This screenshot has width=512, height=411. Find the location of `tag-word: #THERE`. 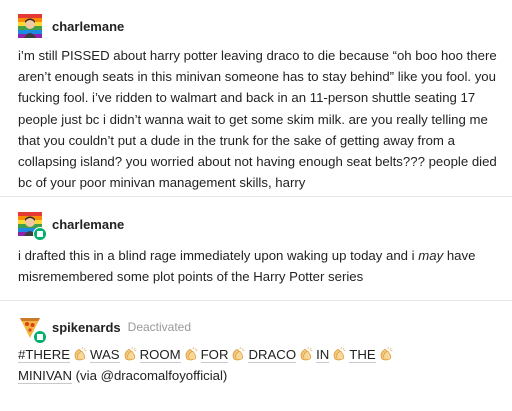

tag-word: #THERE is located at coordinates (44, 355).